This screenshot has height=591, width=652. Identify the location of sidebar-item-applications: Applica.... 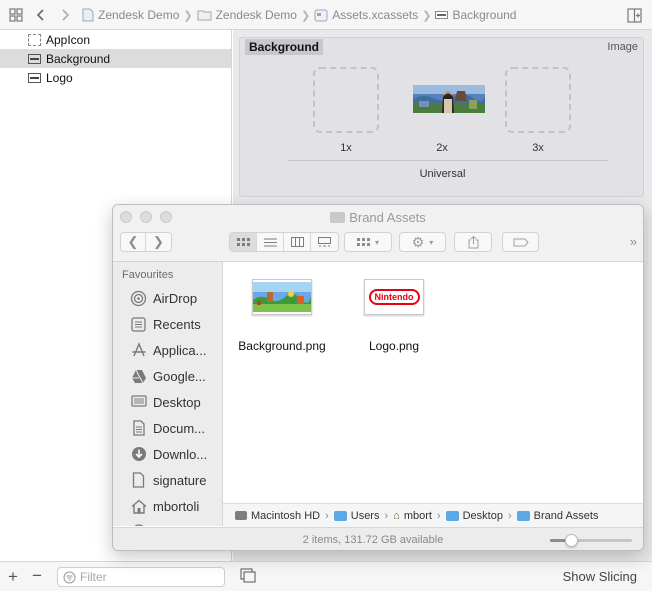
(168, 350).